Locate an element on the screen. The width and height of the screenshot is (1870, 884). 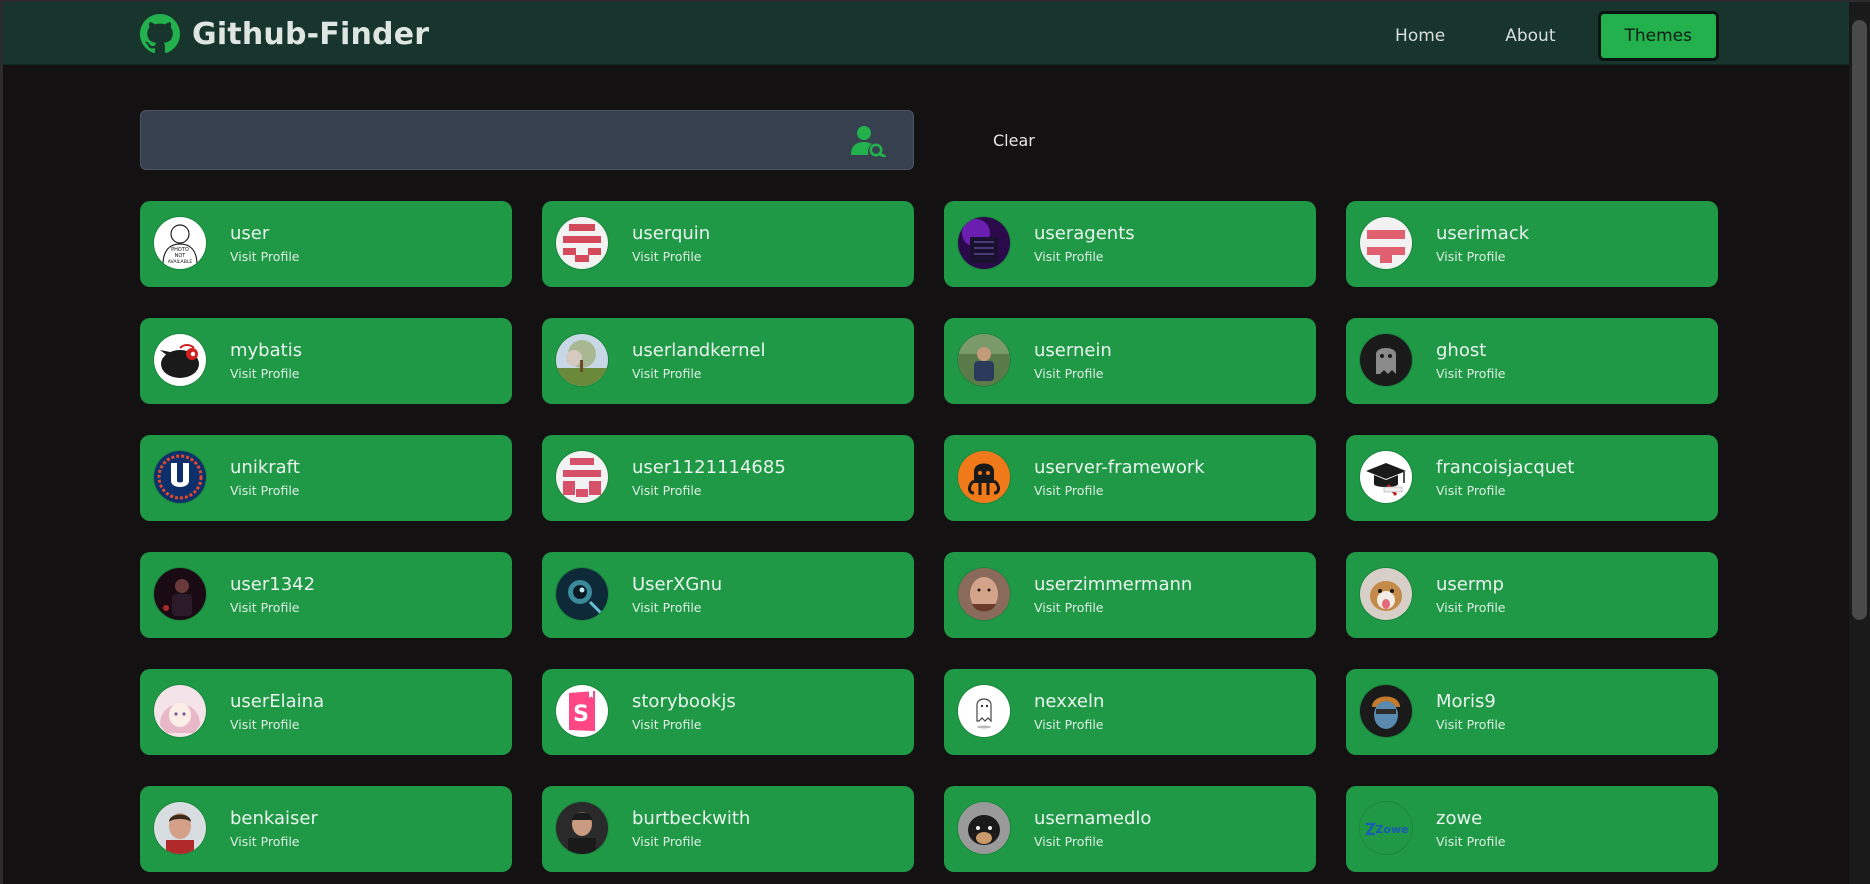
vertical-scrollbar is located at coordinates (1859, 443).